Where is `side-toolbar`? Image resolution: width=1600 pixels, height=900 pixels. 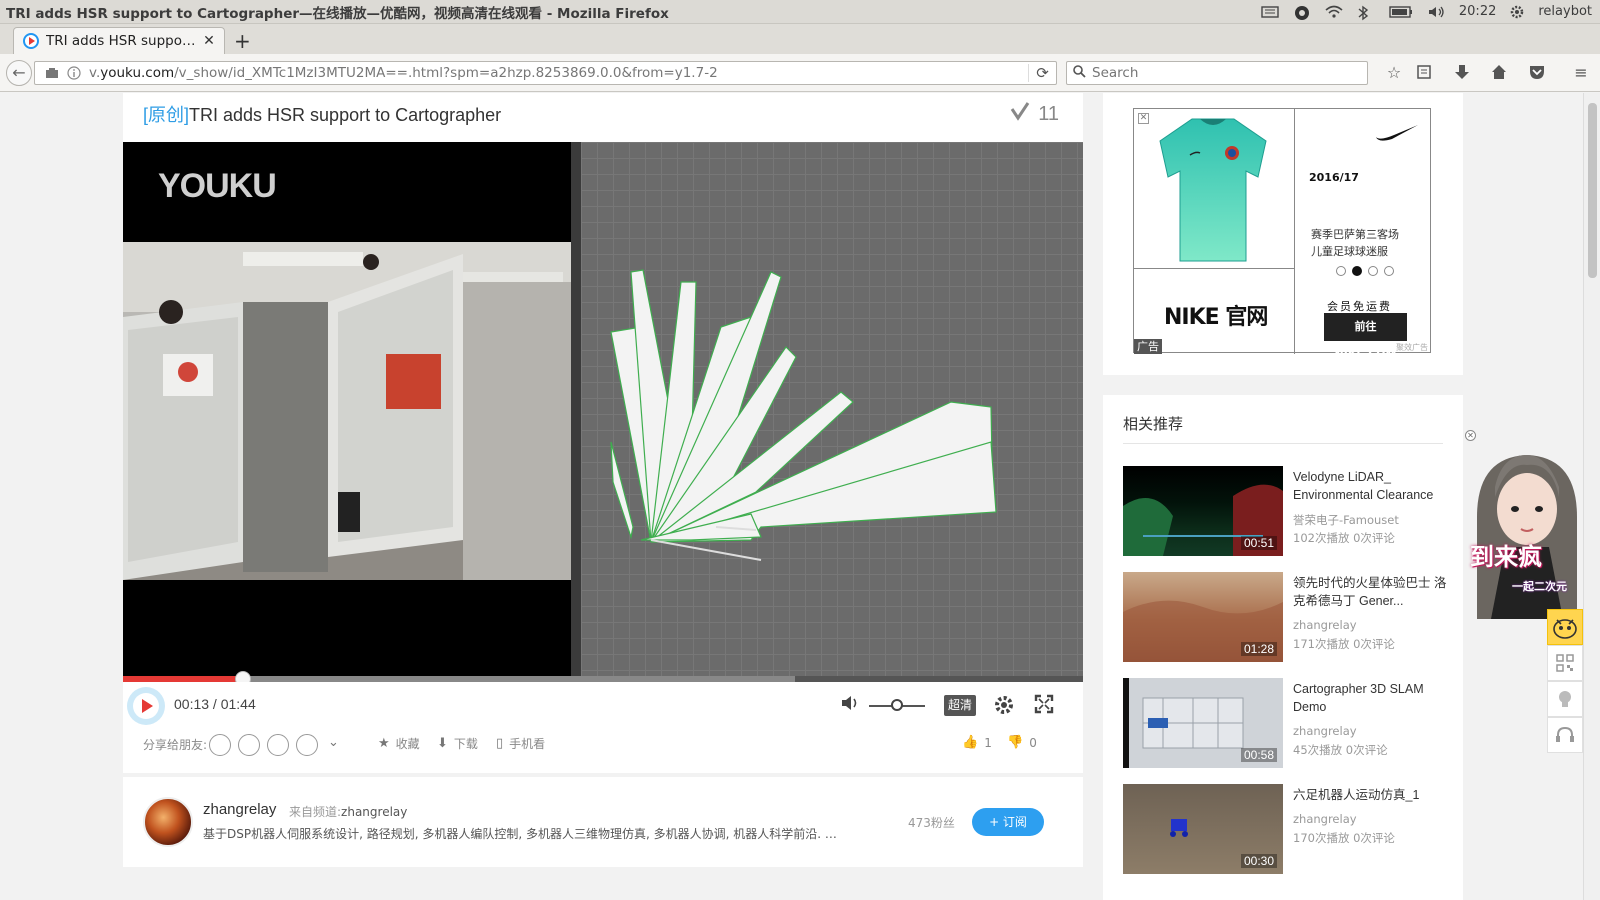
side-toolbar is located at coordinates (1565, 690).